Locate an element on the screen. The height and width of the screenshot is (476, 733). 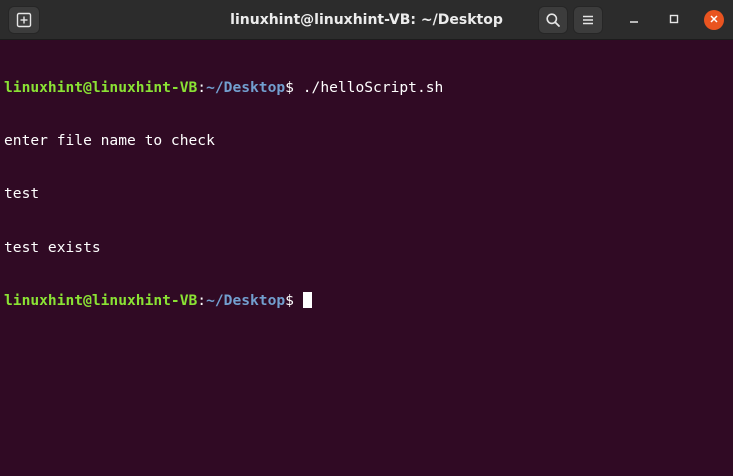
search-icon is located at coordinates (553, 20).